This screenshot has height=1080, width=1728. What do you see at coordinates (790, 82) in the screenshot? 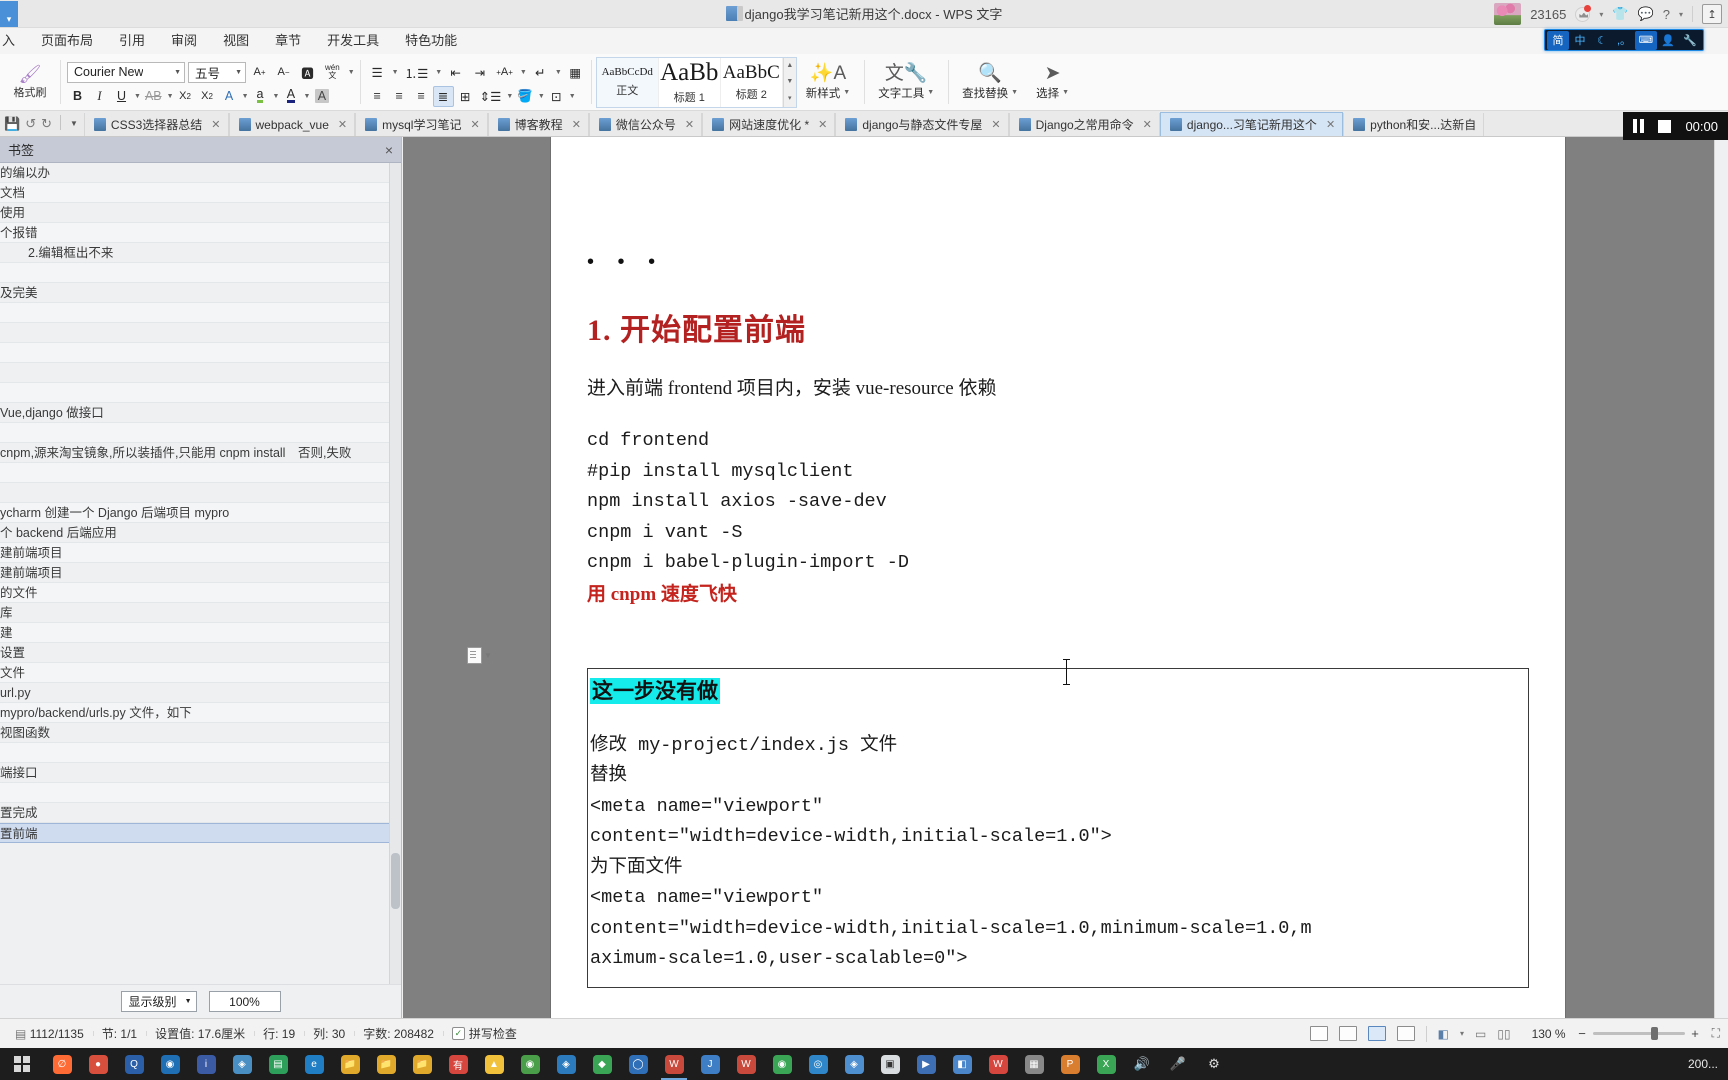
I see `scroll-down-icon: ▼` at bounding box center [790, 82].